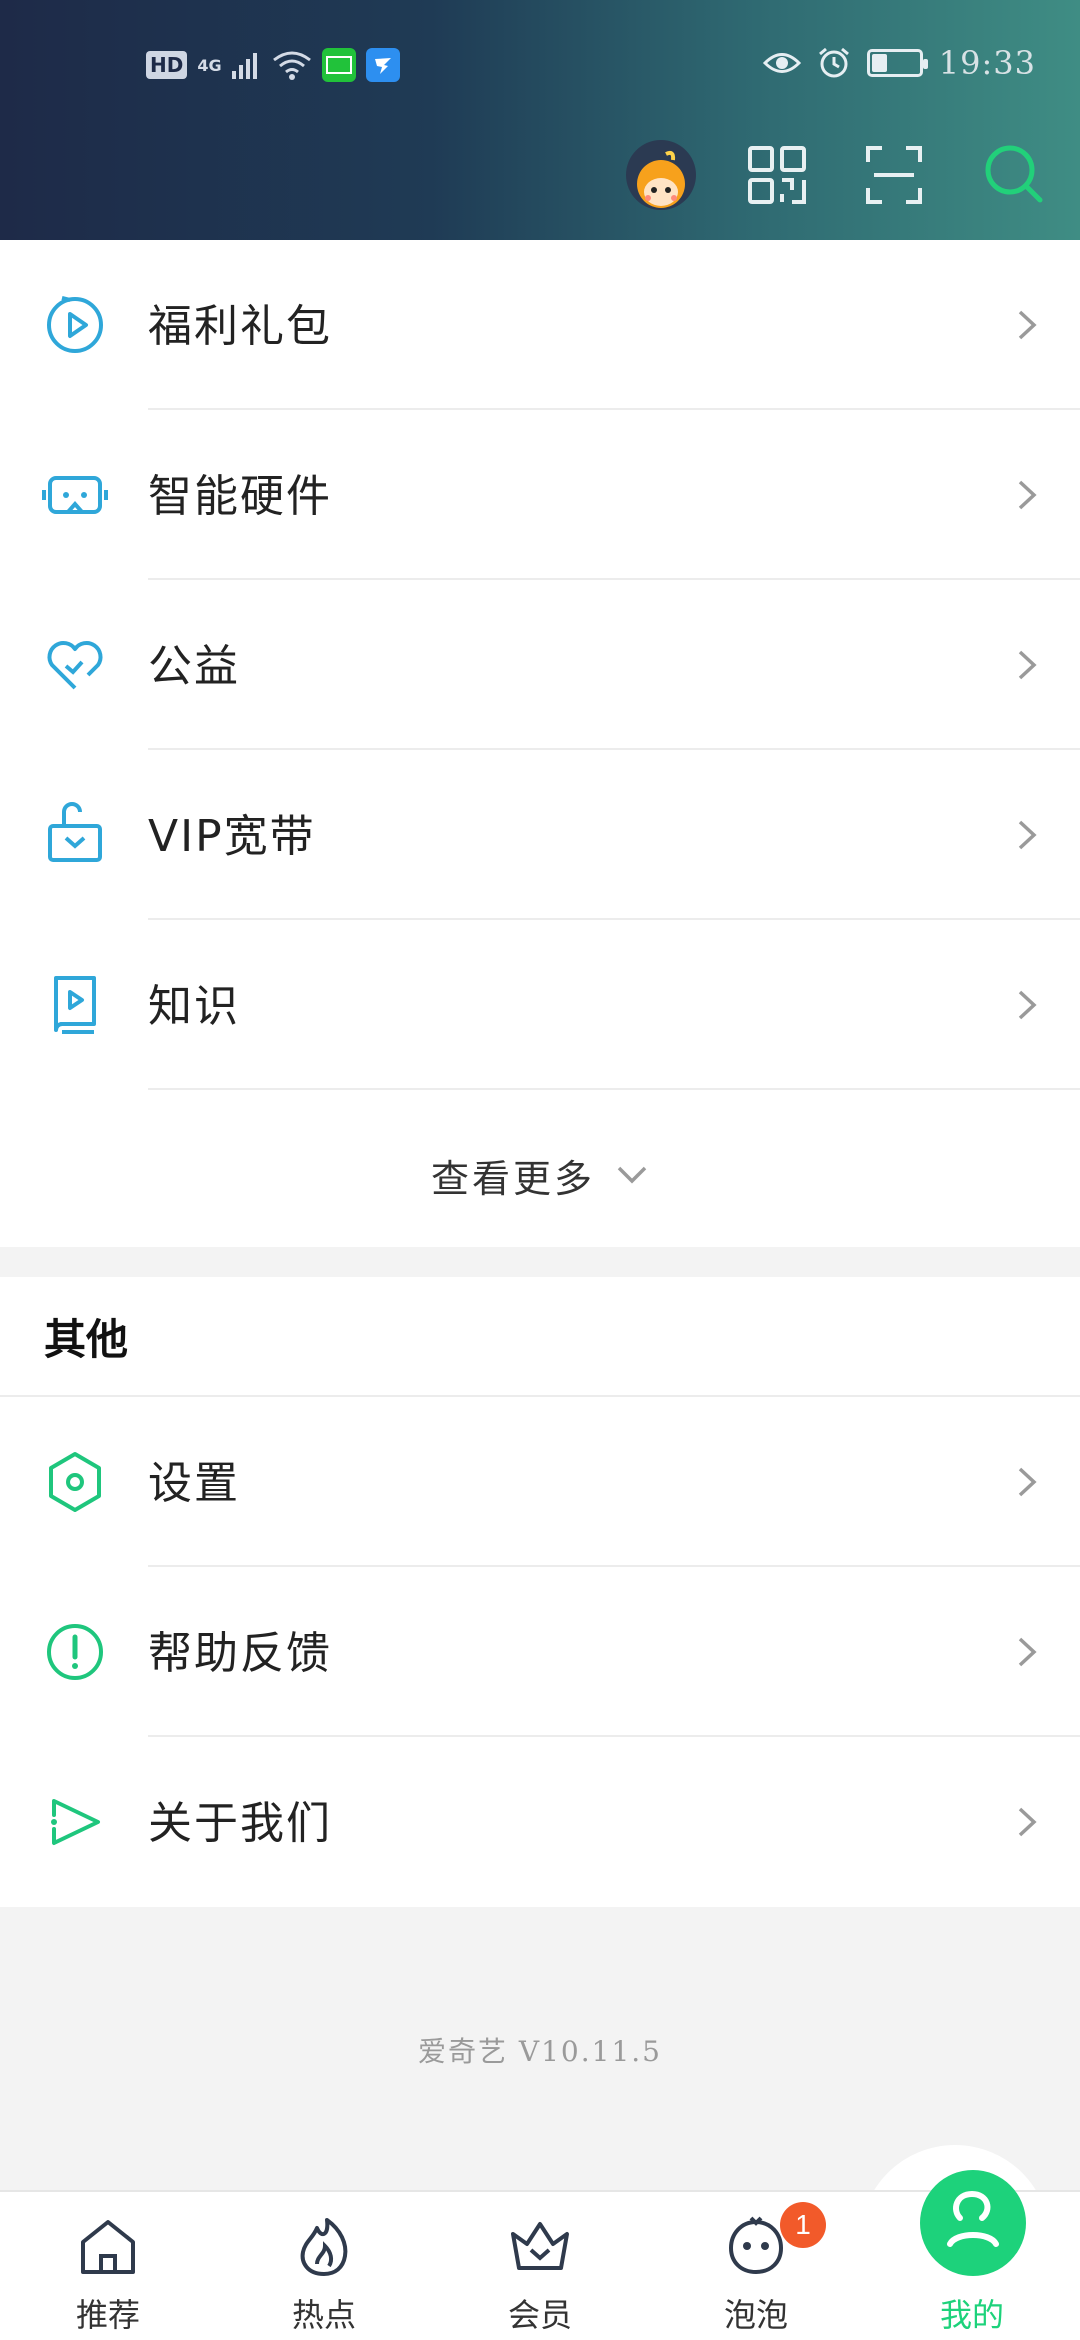  Describe the element at coordinates (632, 1175) in the screenshot. I see `chevron-down-icon` at that location.